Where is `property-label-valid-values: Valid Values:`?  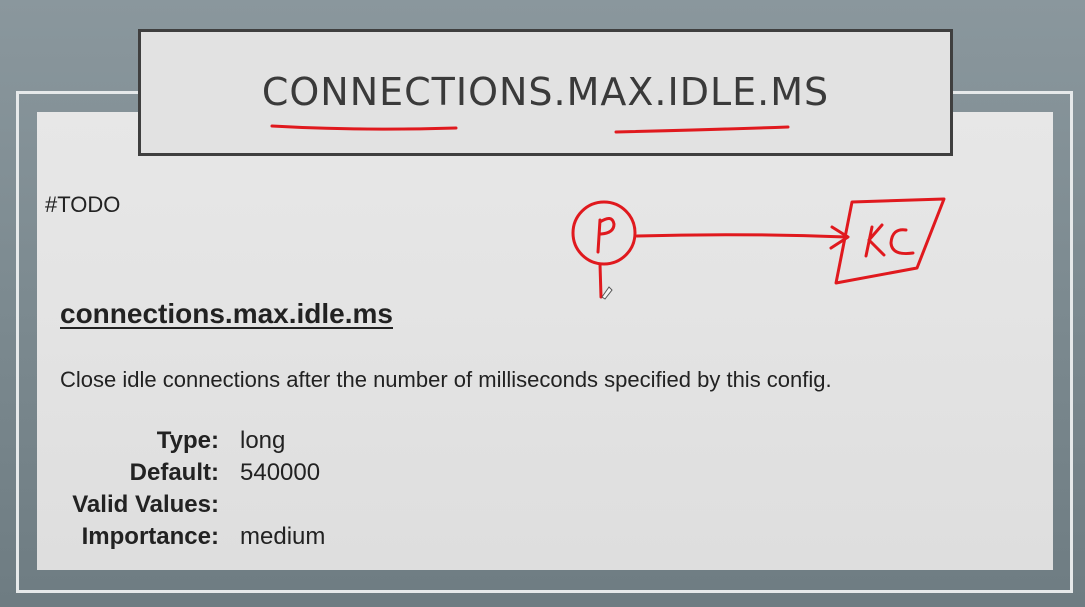
property-label-valid-values: Valid Values: is located at coordinates (145, 504).